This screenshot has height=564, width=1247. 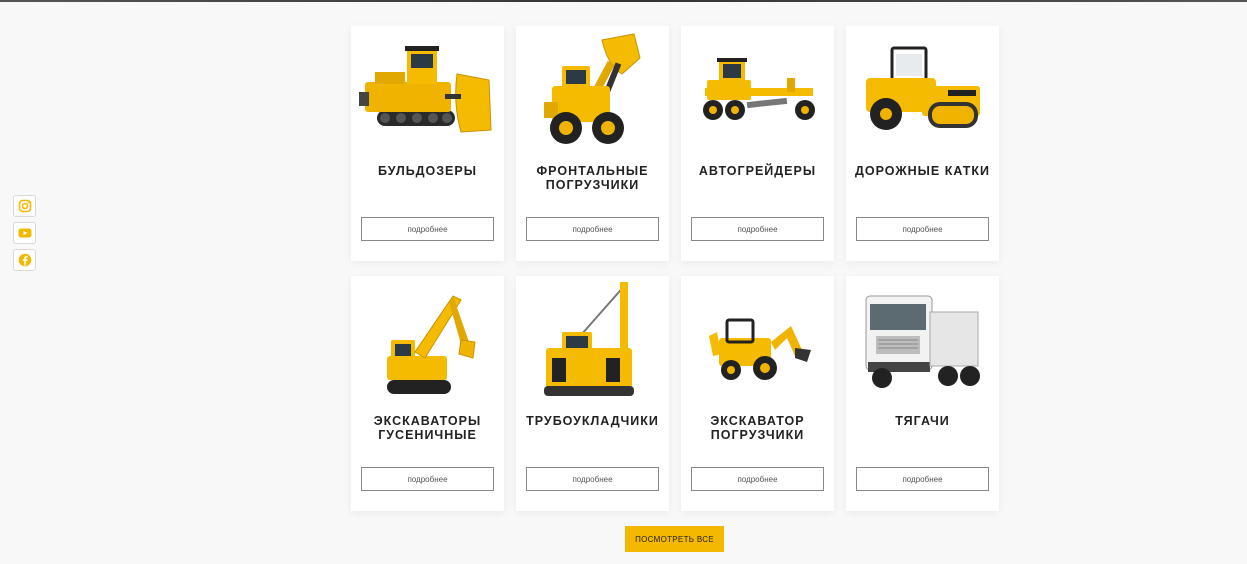 I want to click on youtube-link, so click(x=24, y=233).